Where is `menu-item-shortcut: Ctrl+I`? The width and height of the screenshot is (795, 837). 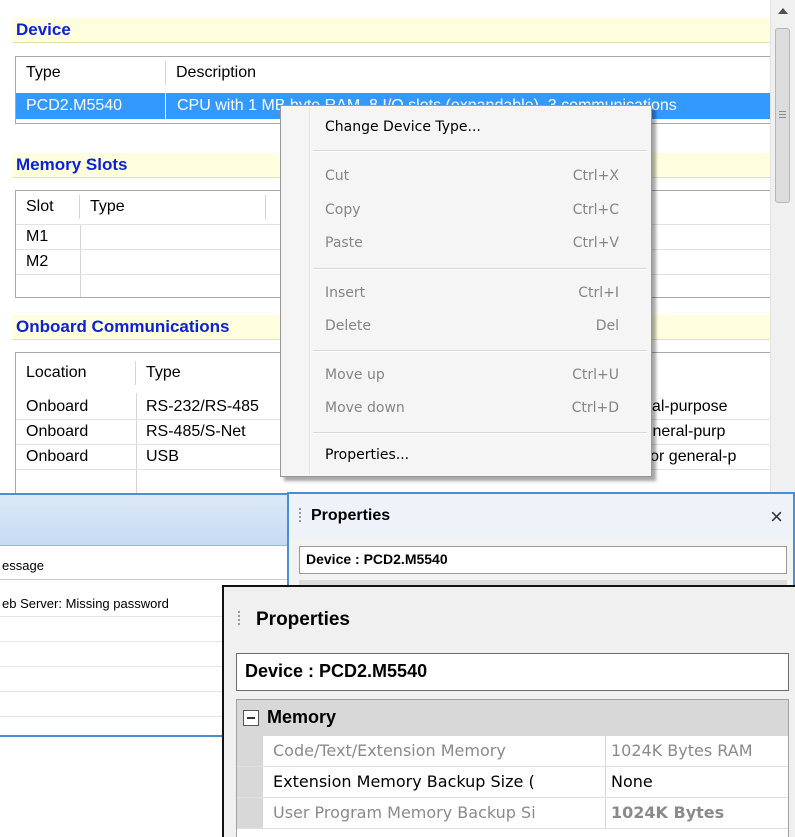
menu-item-shortcut: Ctrl+I is located at coordinates (598, 293).